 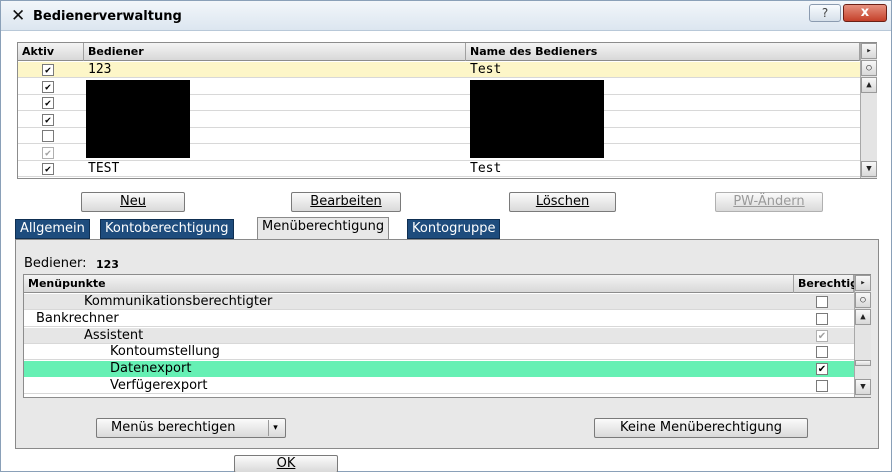 What do you see at coordinates (865, 13) in the screenshot?
I see `close-button: x` at bounding box center [865, 13].